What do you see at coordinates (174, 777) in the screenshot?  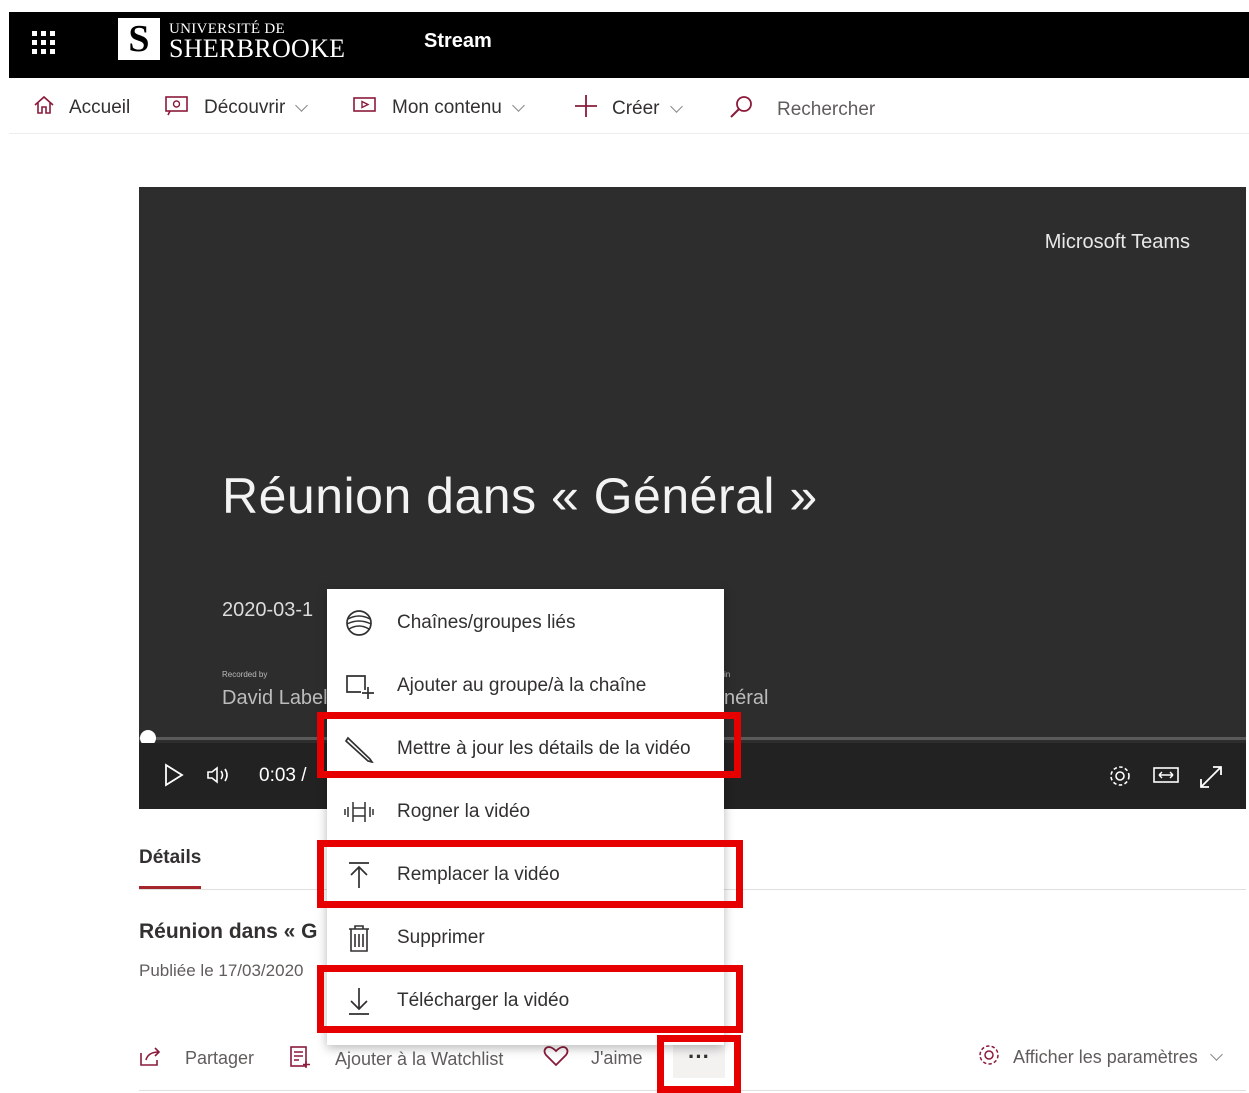 I see `play-icon` at bounding box center [174, 777].